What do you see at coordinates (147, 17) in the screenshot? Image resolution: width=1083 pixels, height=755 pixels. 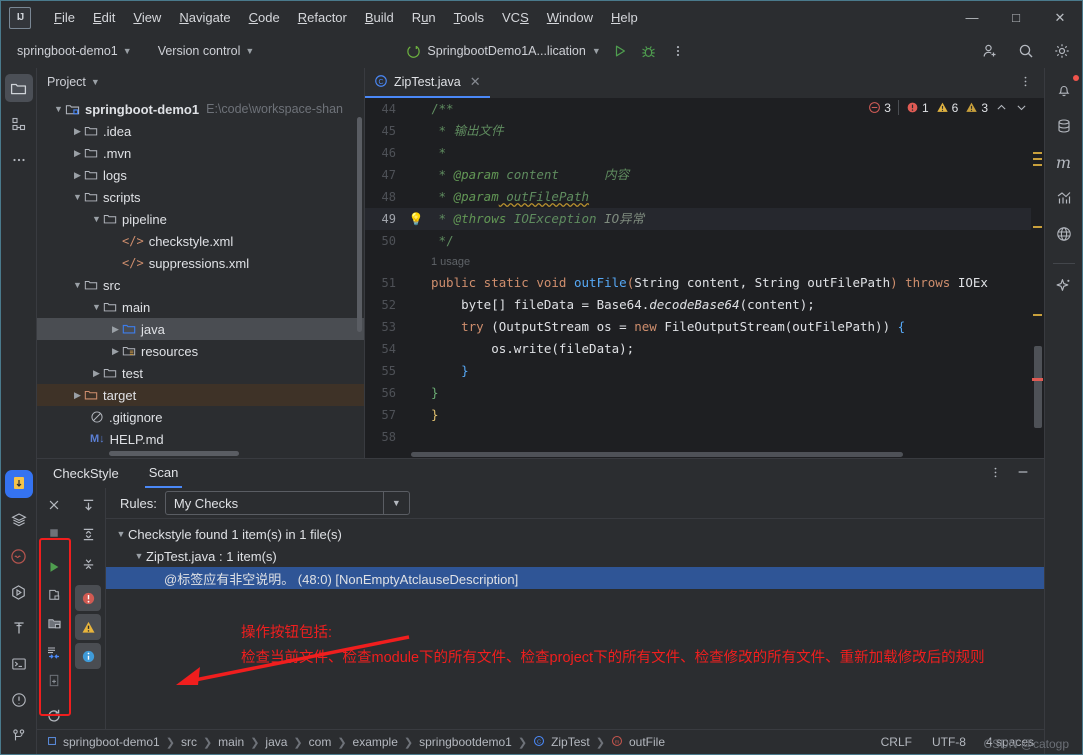 I see `menu-view: View` at bounding box center [147, 17].